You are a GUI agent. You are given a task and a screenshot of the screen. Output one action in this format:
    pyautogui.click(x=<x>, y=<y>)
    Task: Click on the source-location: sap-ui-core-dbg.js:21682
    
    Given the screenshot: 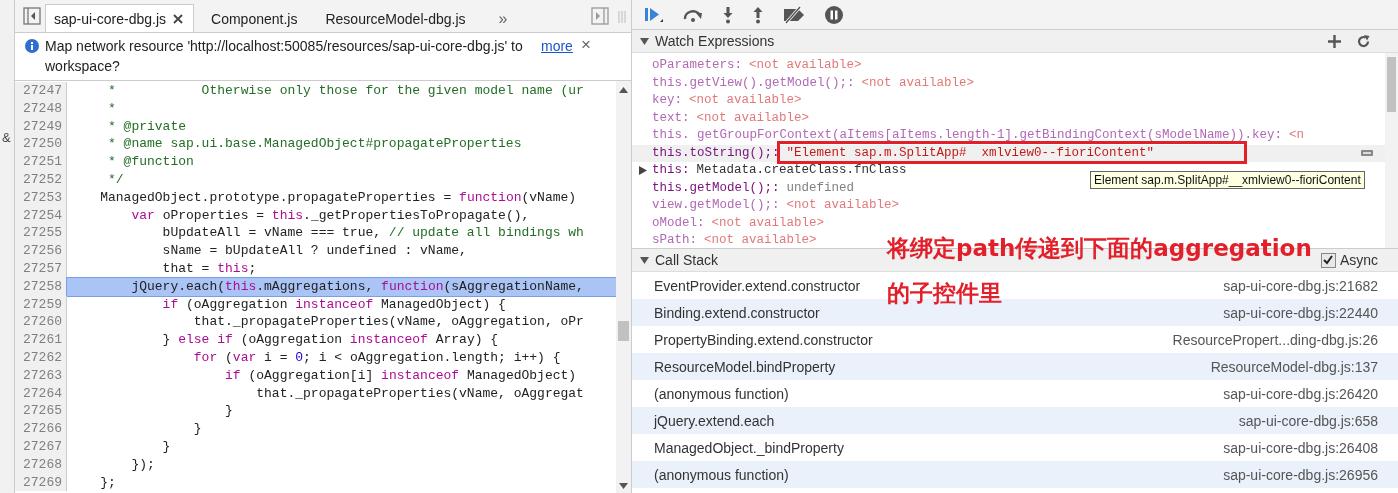 What is the action you would take?
    pyautogui.click(x=1300, y=285)
    